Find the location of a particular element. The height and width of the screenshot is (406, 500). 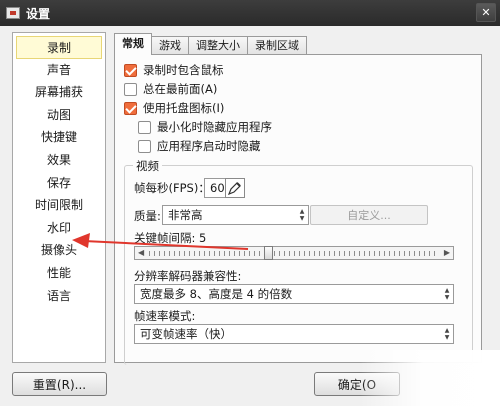

tab-strip: 常规 游戏 调整大小 录制区域 is located at coordinates (210, 44).